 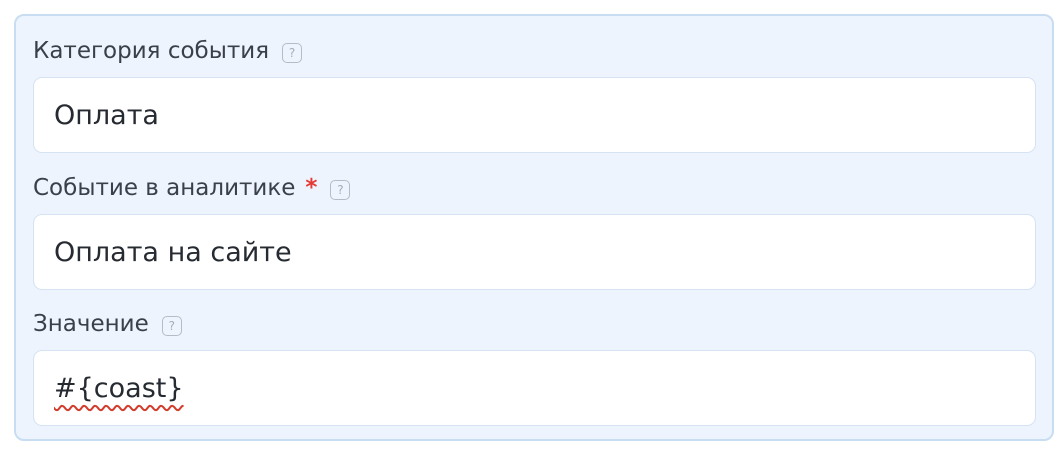 I want to click on analytics-event-label: Событие в аналитике * ?, so click(x=192, y=188).